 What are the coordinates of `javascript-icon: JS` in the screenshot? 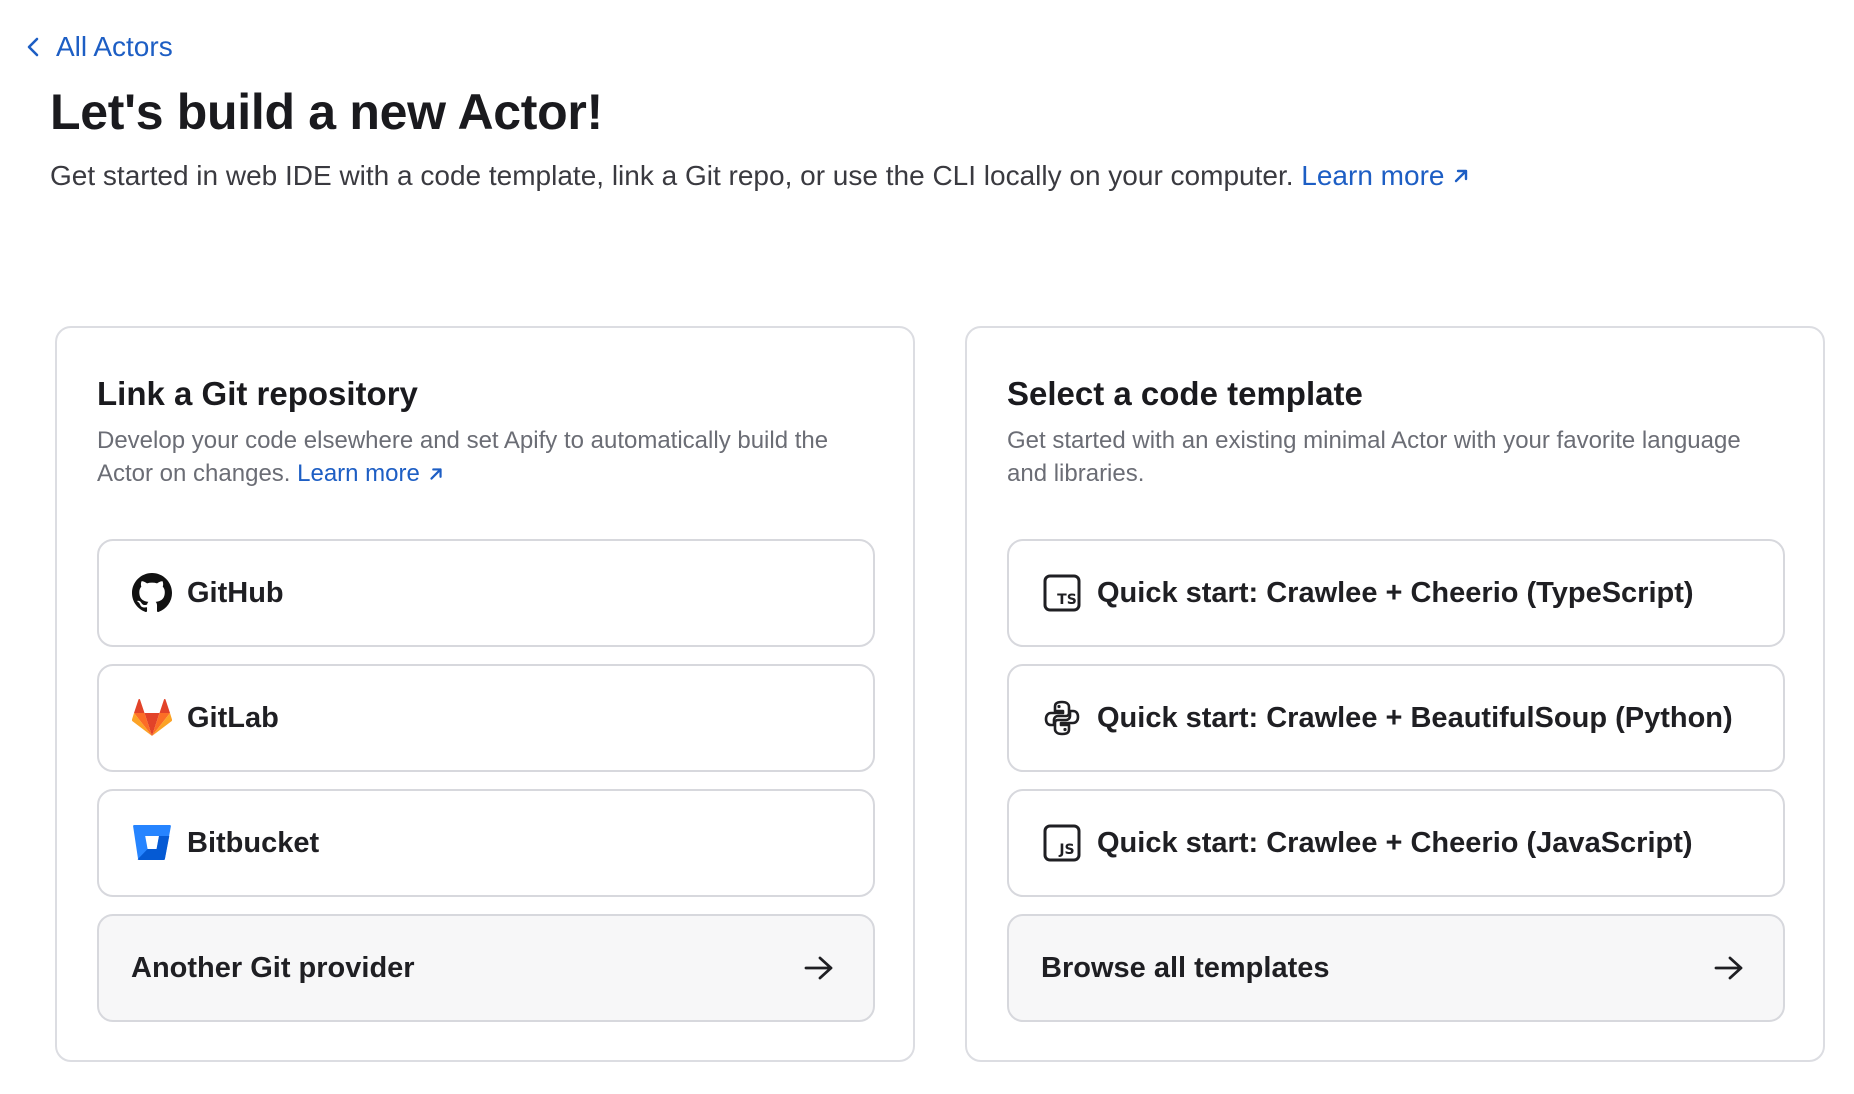 It's located at (1062, 843).